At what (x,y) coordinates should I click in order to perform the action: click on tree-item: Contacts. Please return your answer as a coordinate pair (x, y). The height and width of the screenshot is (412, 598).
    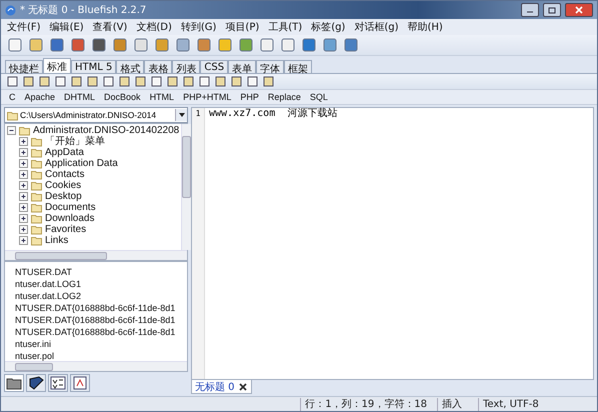
    Looking at the image, I should click on (64, 174).